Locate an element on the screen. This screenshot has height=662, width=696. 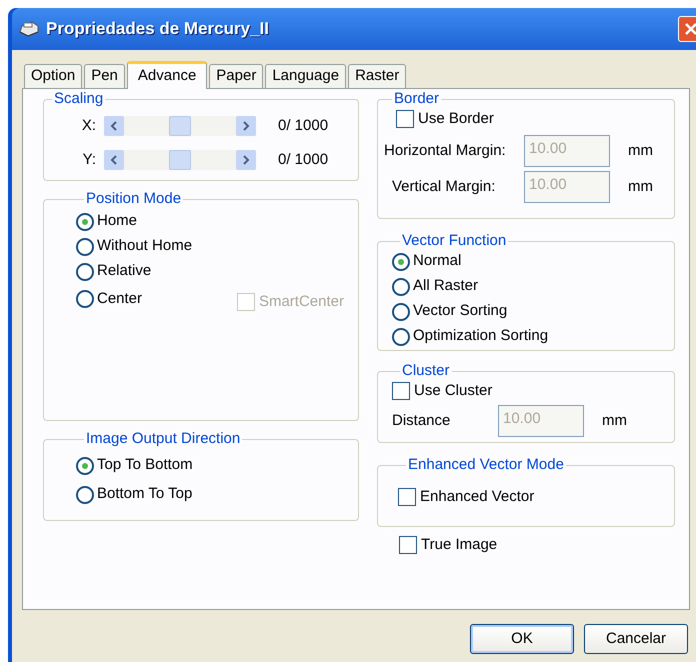
window-title: Propriedades de Mercury_II is located at coordinates (157, 29).